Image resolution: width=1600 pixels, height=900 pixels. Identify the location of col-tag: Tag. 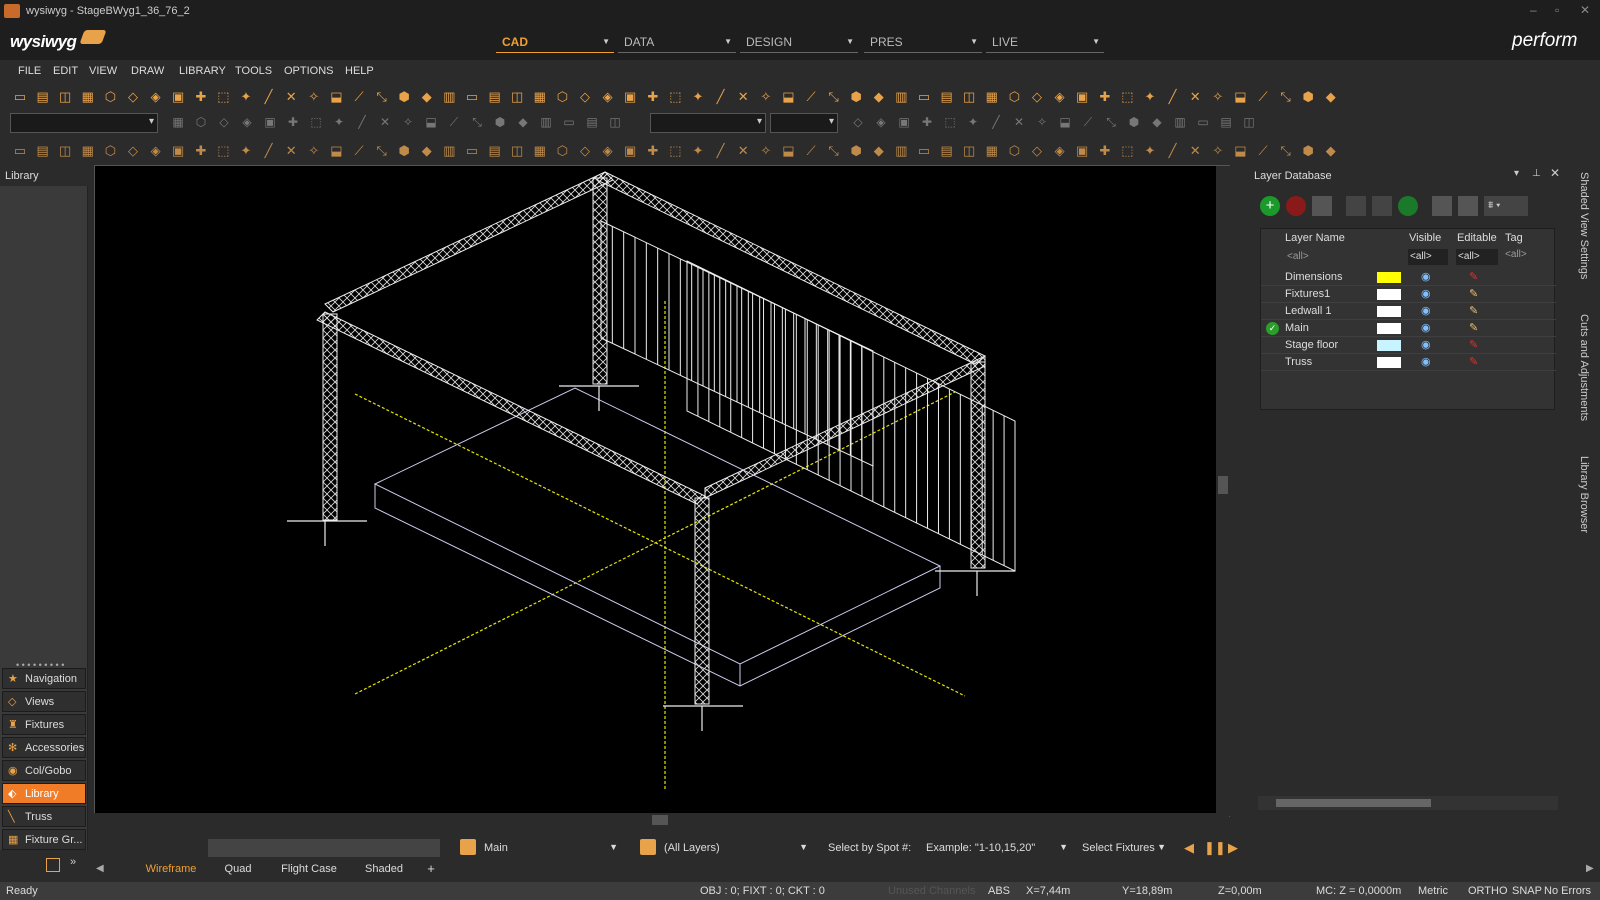
(1514, 238).